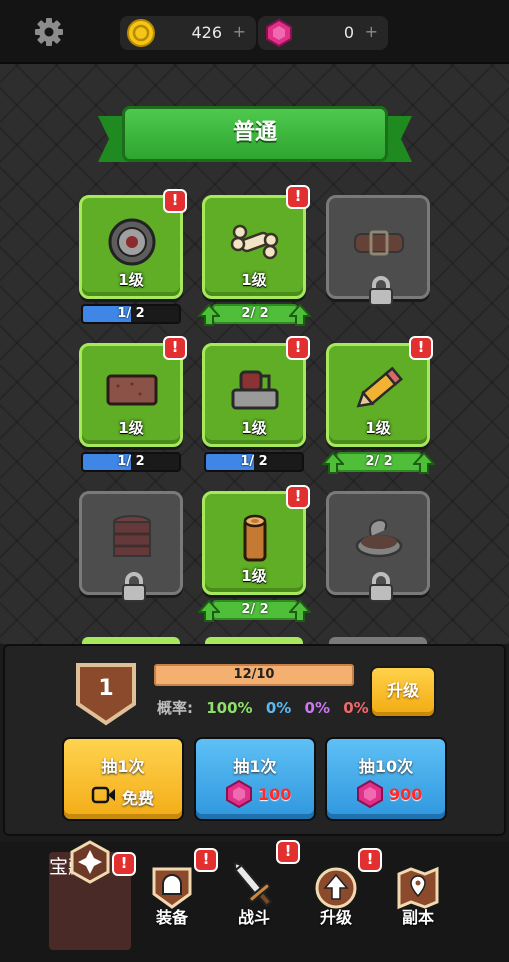 This screenshot has width=509, height=962. I want to click on chest-level: 1, so click(106, 688).